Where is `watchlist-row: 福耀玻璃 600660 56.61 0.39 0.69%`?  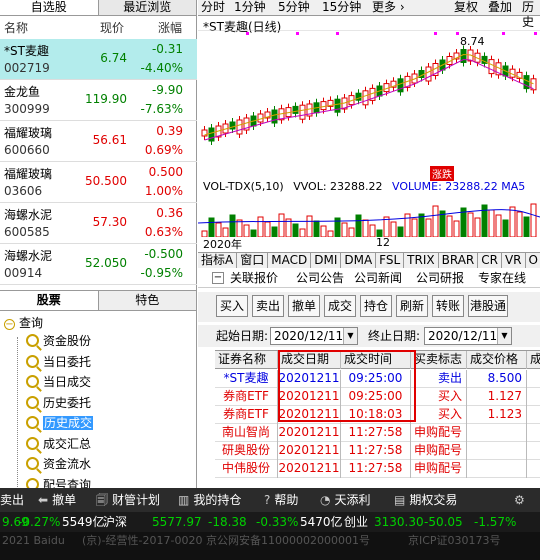 watchlist-row: 福耀玻璃 600660 56.61 0.39 0.69% is located at coordinates (98, 141).